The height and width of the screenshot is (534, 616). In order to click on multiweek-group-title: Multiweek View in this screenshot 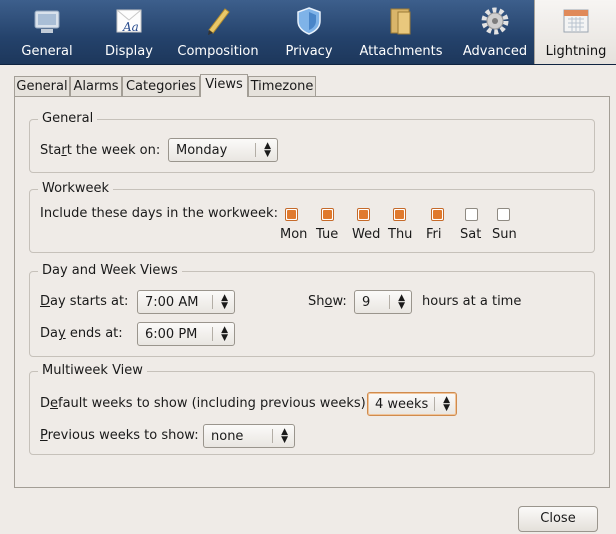, I will do `click(92, 370)`.